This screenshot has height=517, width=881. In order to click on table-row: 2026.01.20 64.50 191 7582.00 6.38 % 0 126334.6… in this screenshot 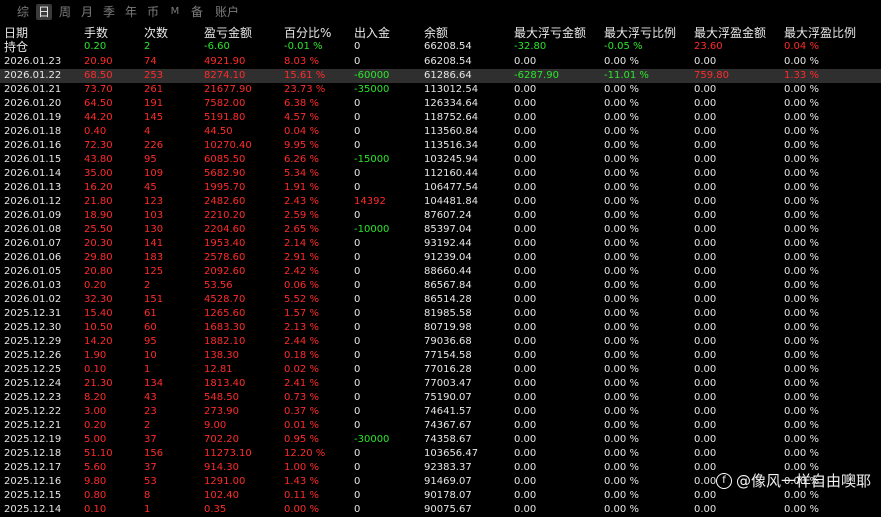, I will do `click(440, 104)`.